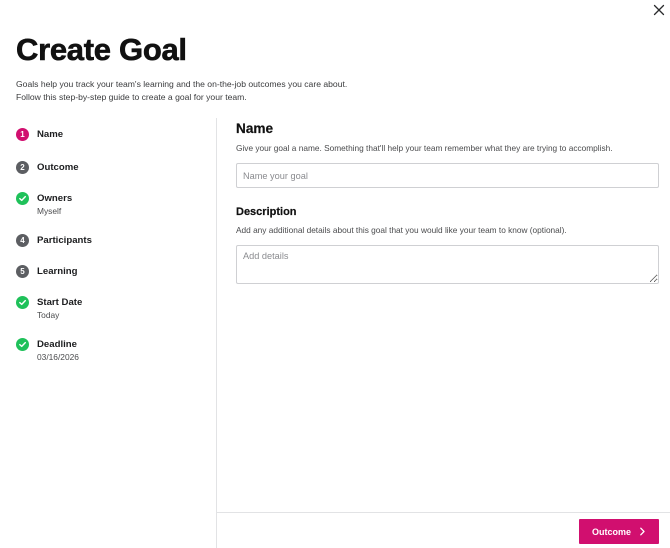  Describe the element at coordinates (22, 134) in the screenshot. I see `step-number-badge: 1` at that location.